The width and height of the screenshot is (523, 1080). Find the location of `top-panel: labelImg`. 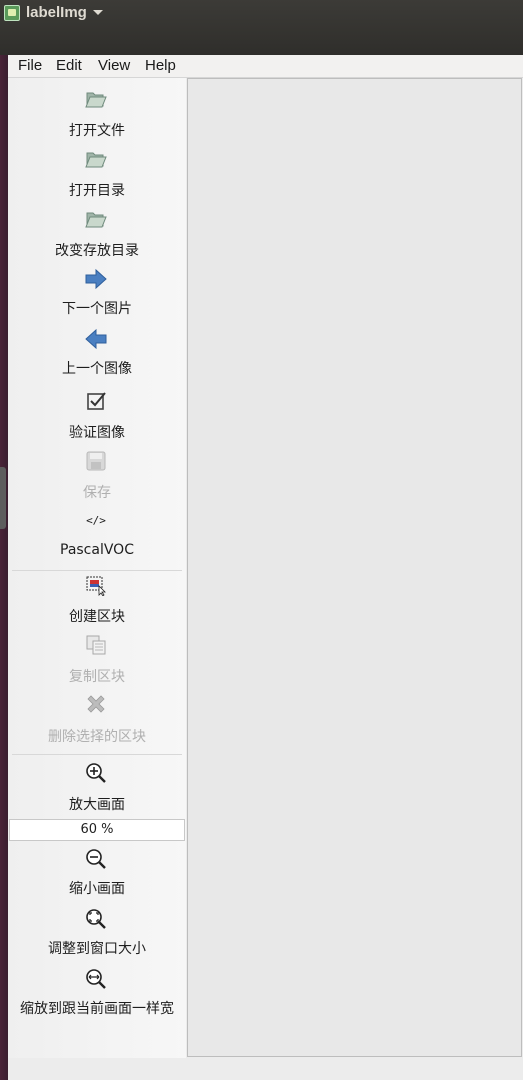

top-panel: labelImg is located at coordinates (261, 27).